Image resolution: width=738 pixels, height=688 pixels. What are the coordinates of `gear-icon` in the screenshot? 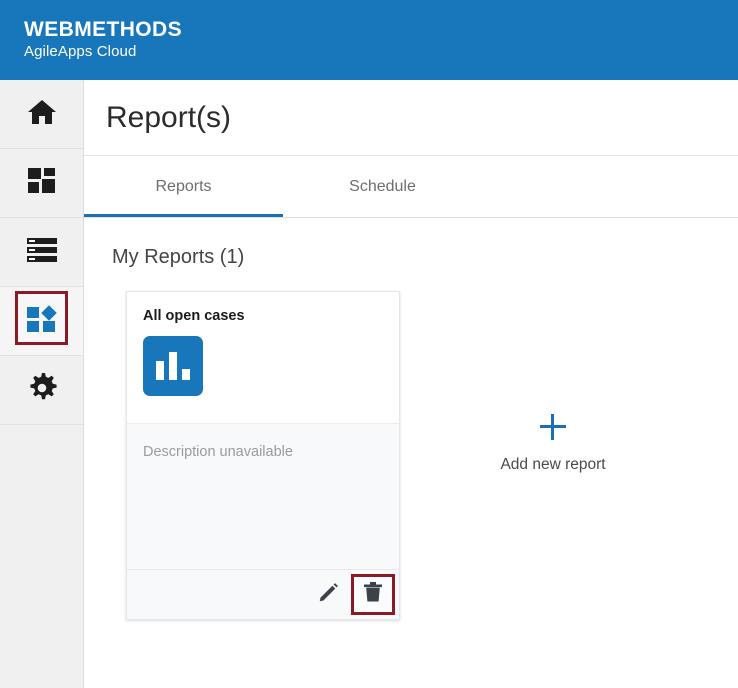 It's located at (42, 390).